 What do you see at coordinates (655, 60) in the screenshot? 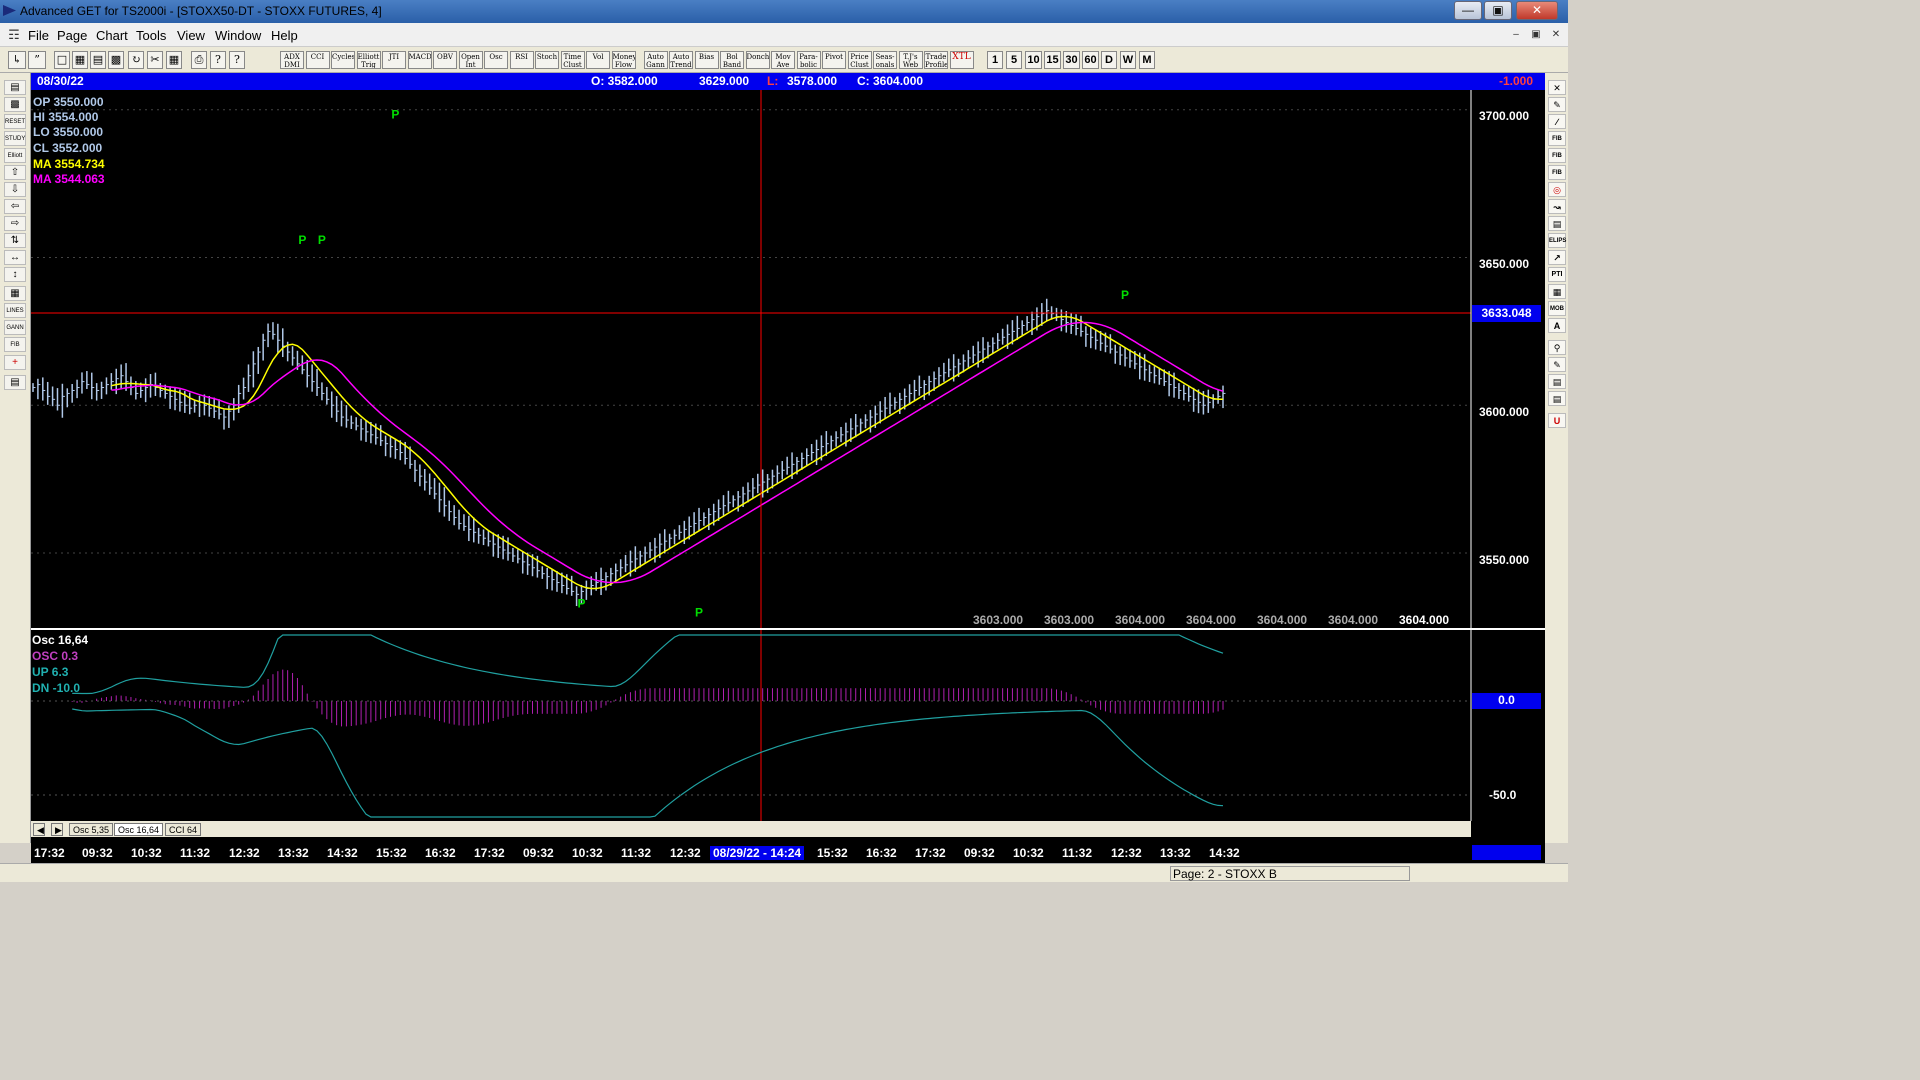
I see `study-btn-14: Auto Gann` at bounding box center [655, 60].